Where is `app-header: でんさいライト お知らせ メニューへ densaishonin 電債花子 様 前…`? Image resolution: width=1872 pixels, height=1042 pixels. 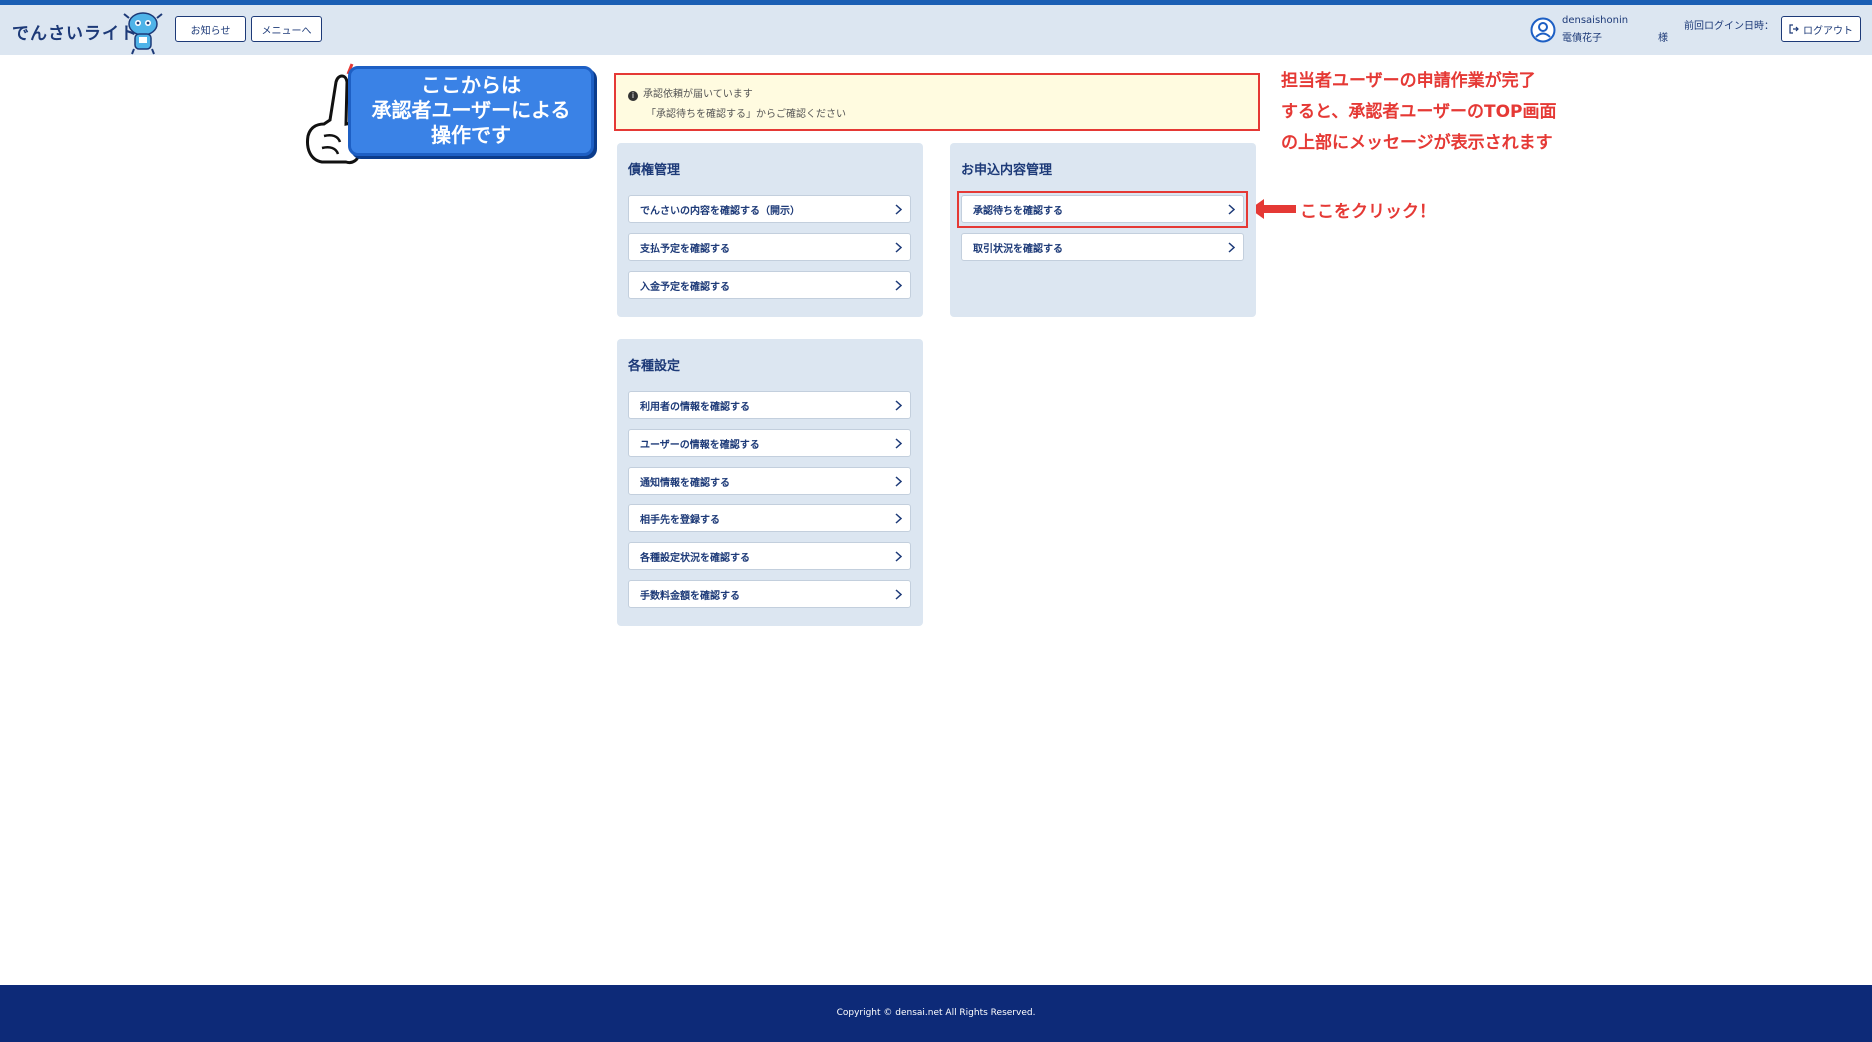
app-header: でんさいライト お知らせ メニューへ densaishonin 電債花子 様 前… is located at coordinates (936, 30).